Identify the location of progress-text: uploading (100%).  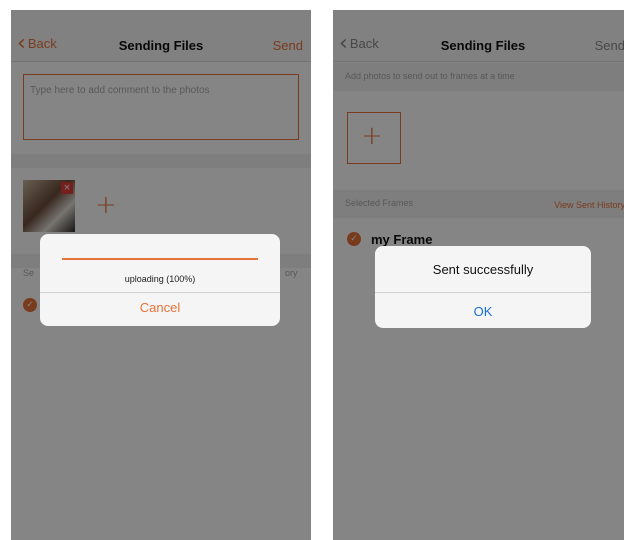
(160, 279).